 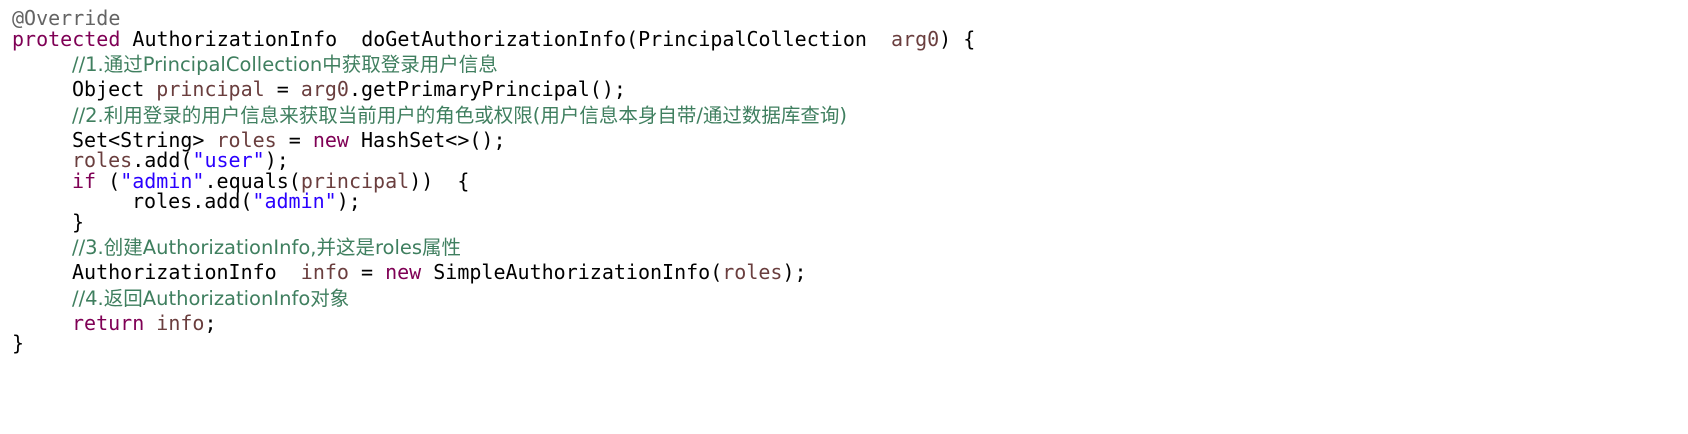 What do you see at coordinates (427, 139) in the screenshot?
I see `hashset-constructor: HashSet<>();` at bounding box center [427, 139].